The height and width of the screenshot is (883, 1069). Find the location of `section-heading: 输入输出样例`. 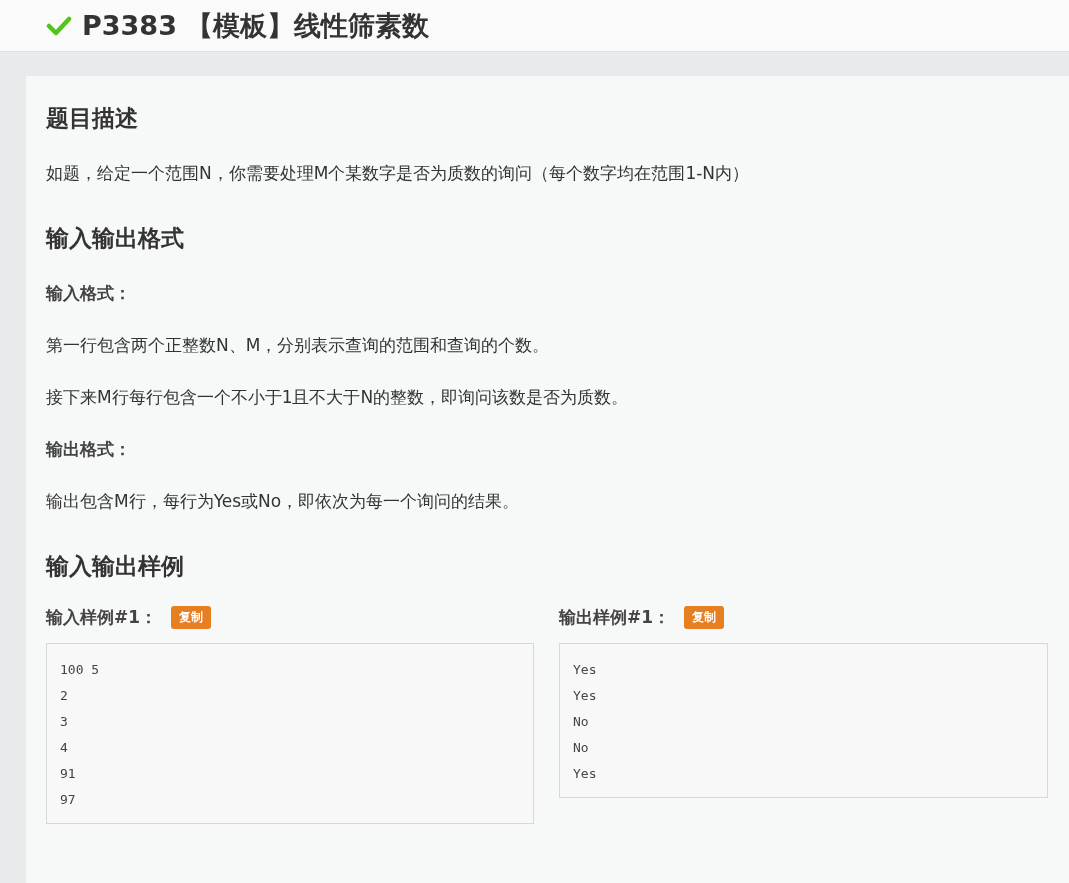

section-heading: 输入输出样例 is located at coordinates (115, 566).